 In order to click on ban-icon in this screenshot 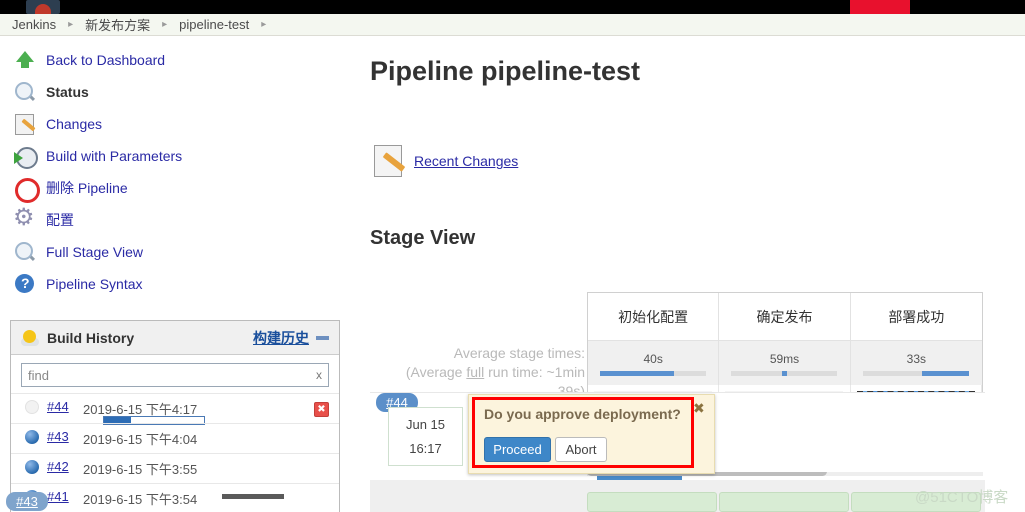, I will do `click(26, 189)`.